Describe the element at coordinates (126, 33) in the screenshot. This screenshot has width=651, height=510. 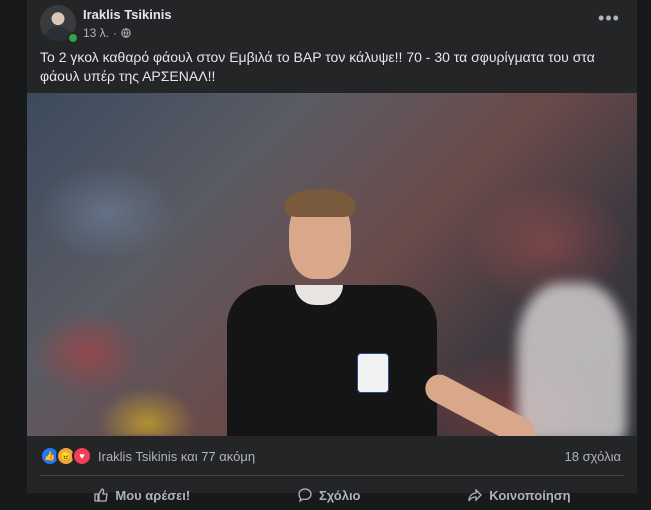
I see `globe-icon` at that location.